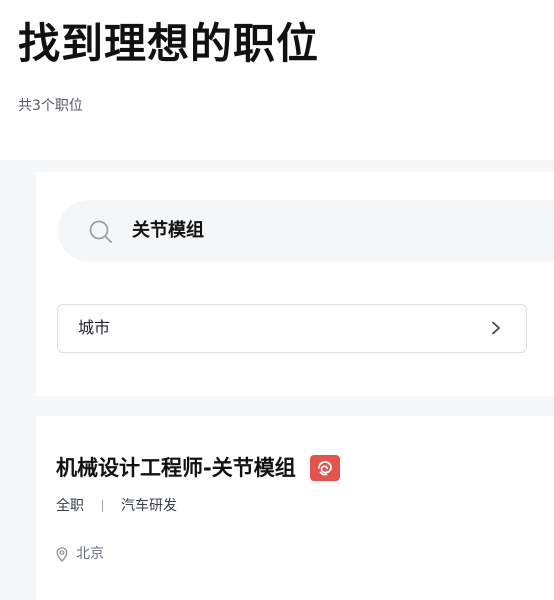 Image resolution: width=554 pixels, height=600 pixels. What do you see at coordinates (100, 231) in the screenshot?
I see `search-icon` at bounding box center [100, 231].